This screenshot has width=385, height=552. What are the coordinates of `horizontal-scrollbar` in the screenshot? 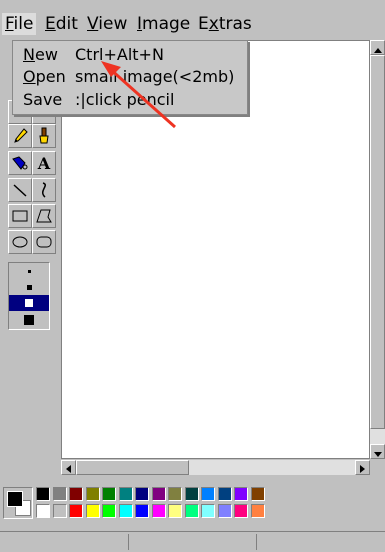 It's located at (215, 467).